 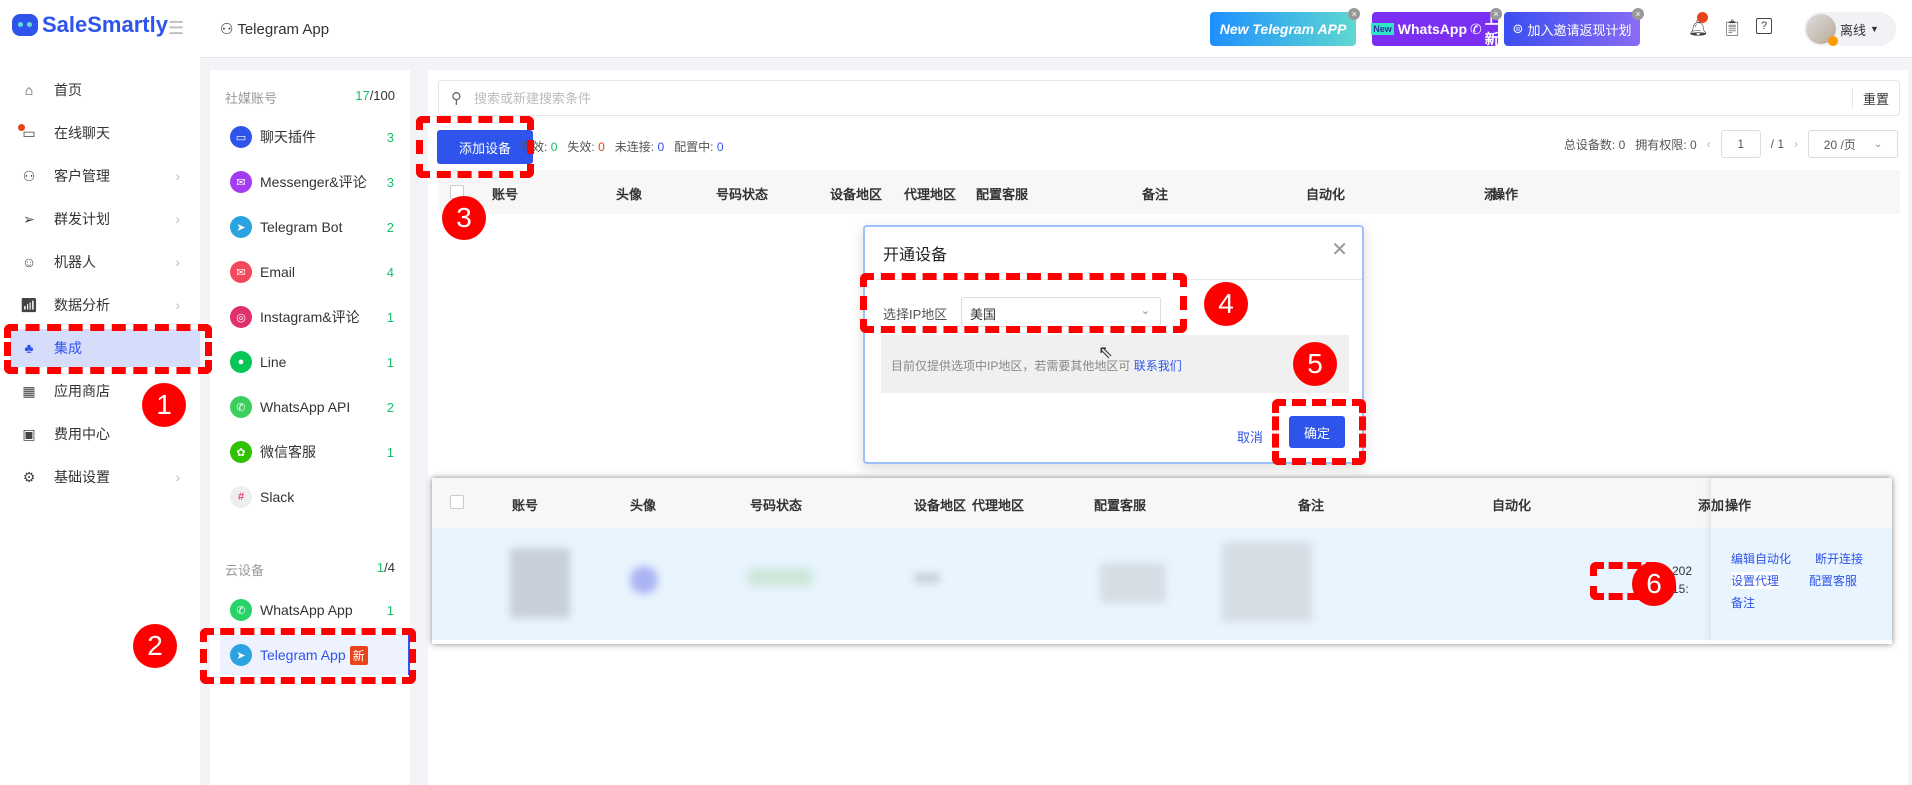 What do you see at coordinates (1740, 144) in the screenshot?
I see `page-input: 1` at bounding box center [1740, 144].